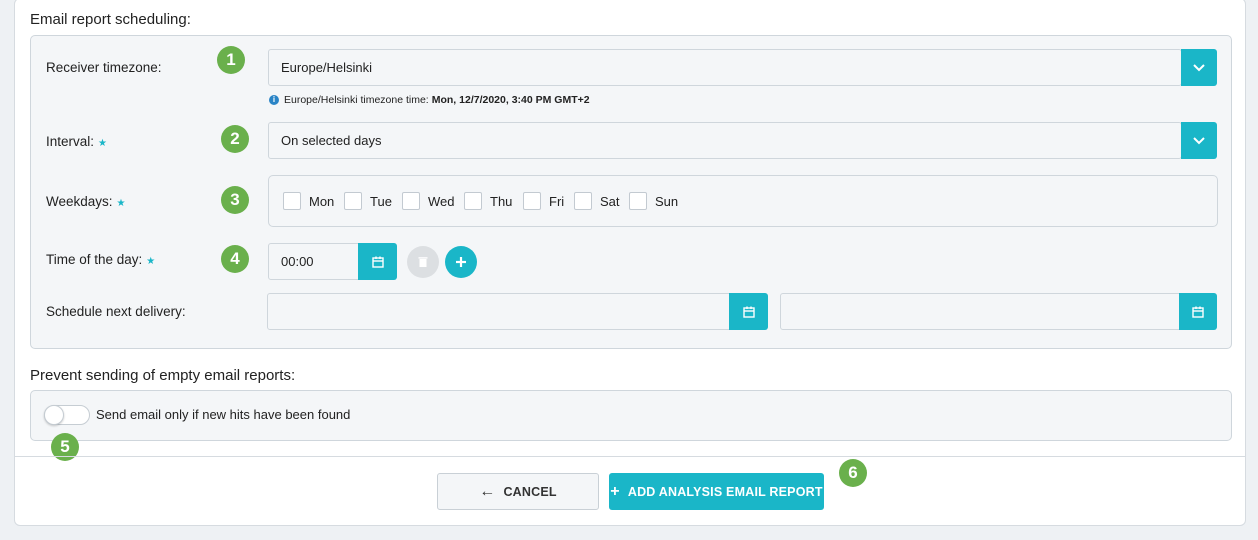 This screenshot has width=1258, height=540. Describe the element at coordinates (473, 201) in the screenshot. I see `checkbox-thu` at that location.